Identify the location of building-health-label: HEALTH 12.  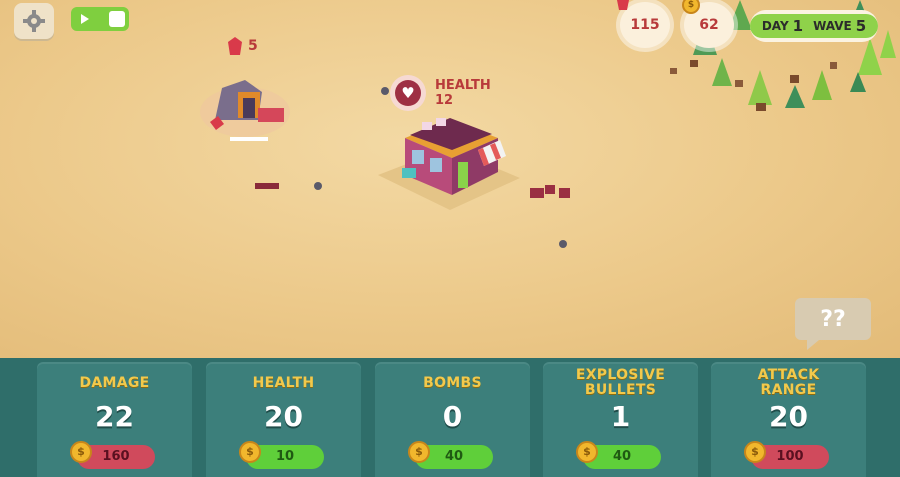
(463, 93).